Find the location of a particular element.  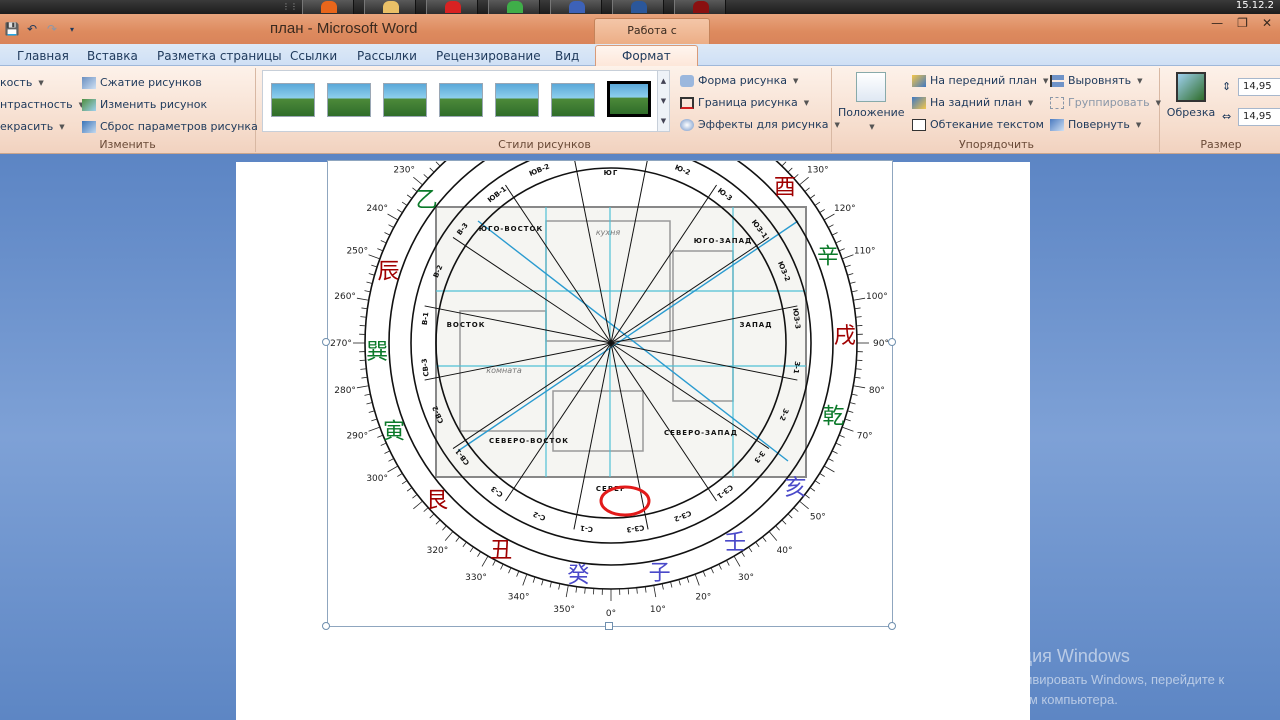

resize-handle-left is located at coordinates (326, 342).